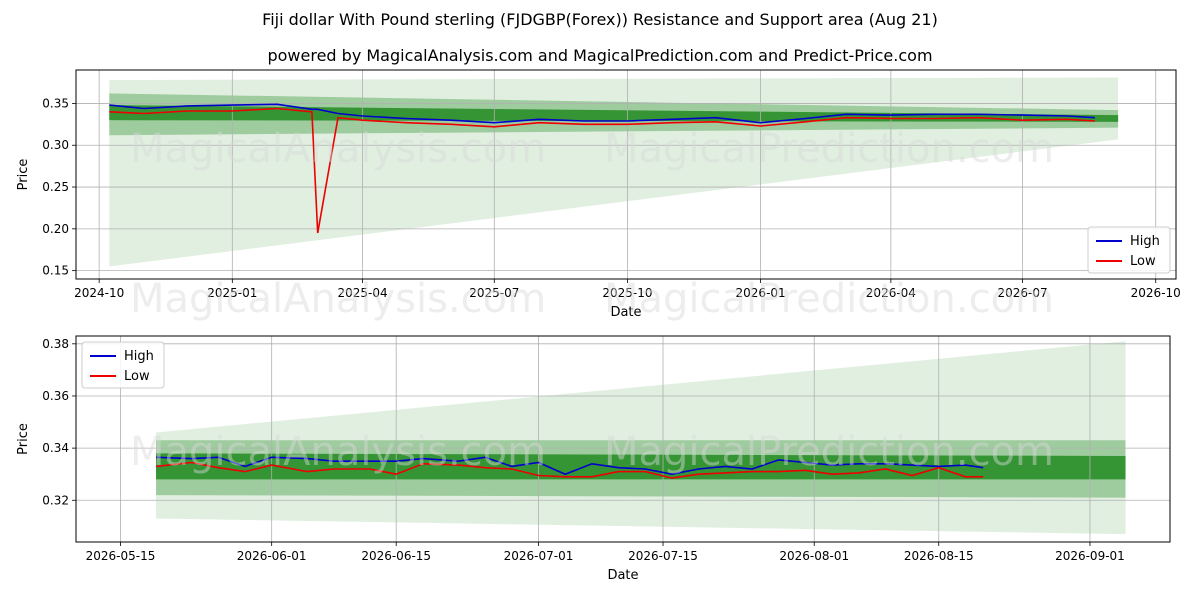  I want to click on y-tick-label: 0.20, so click(55, 229).